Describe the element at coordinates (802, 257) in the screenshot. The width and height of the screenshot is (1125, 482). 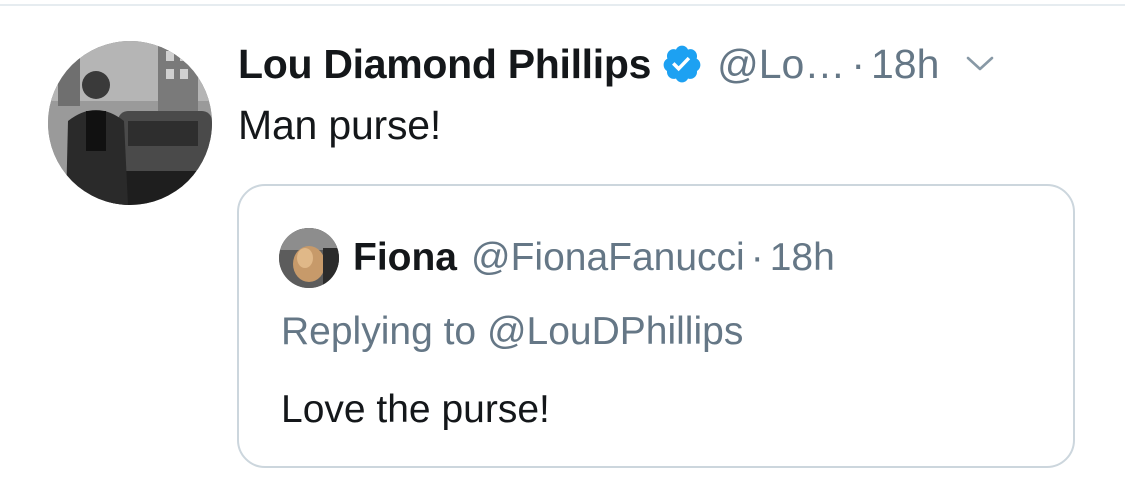
I see `quoted-tweet-timestamp: 18h` at that location.